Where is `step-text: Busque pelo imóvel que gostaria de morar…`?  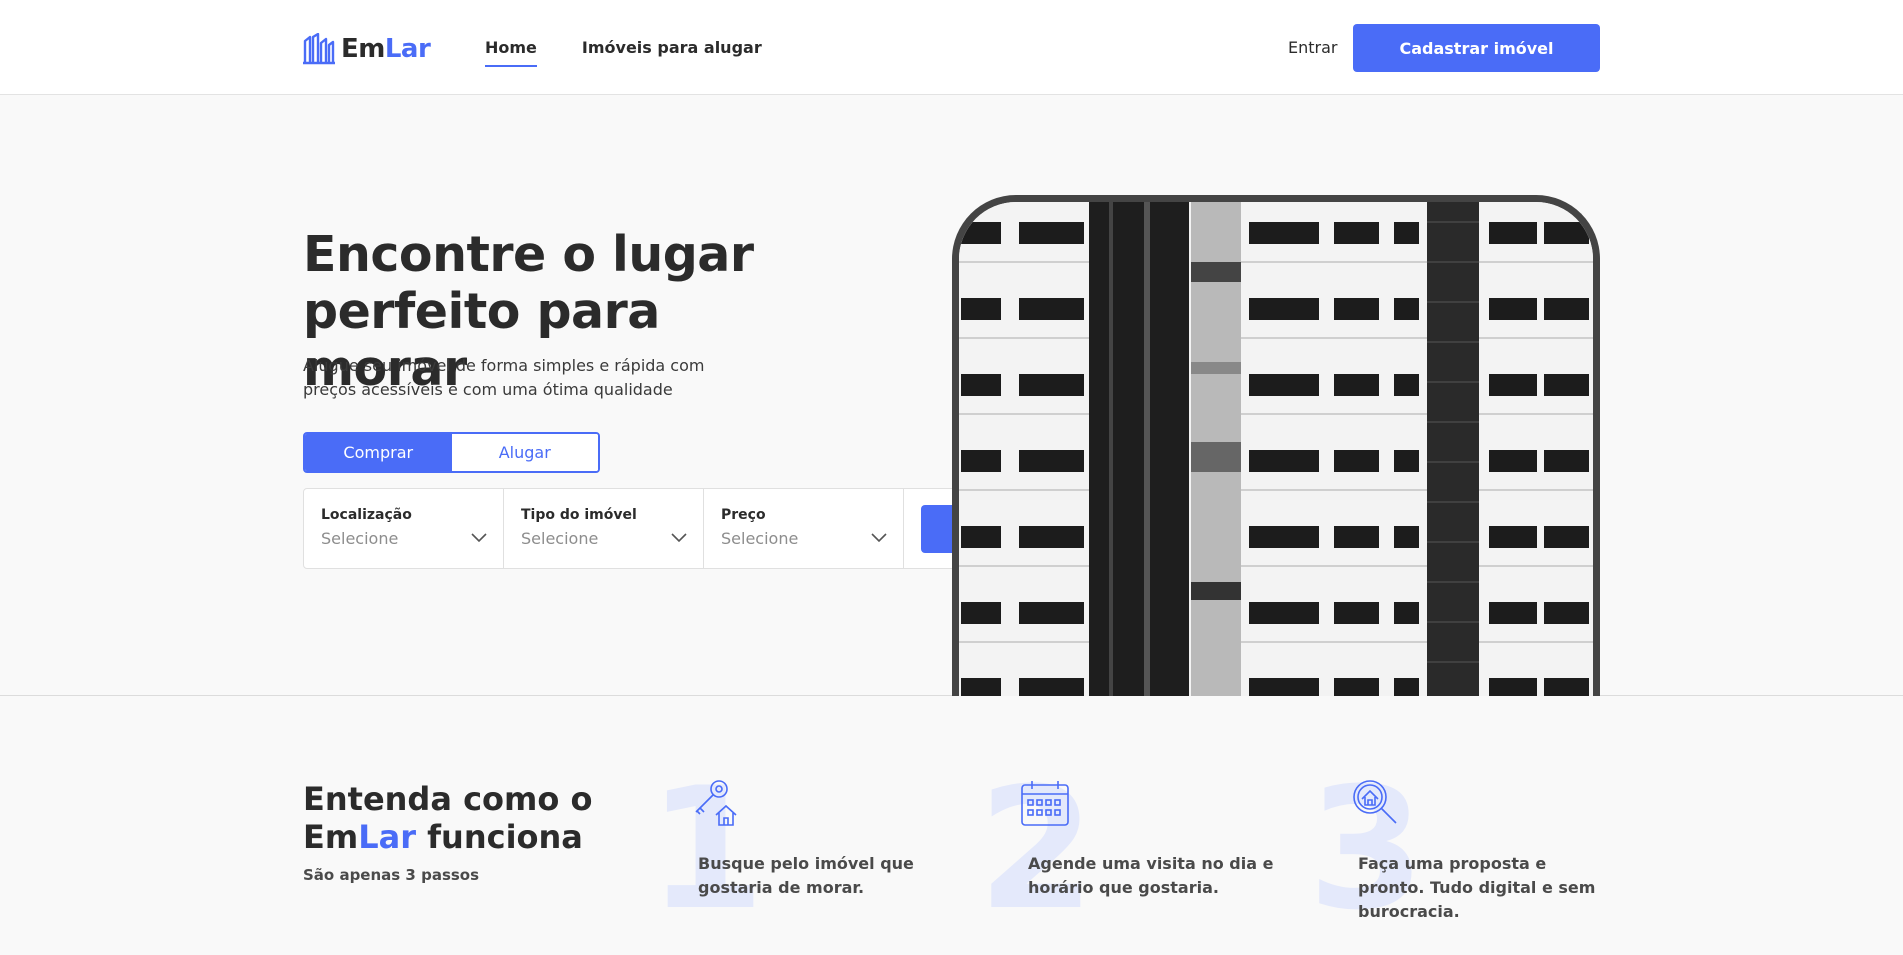 step-text: Busque pelo imóvel que gostaria de morar… is located at coordinates (806, 875).